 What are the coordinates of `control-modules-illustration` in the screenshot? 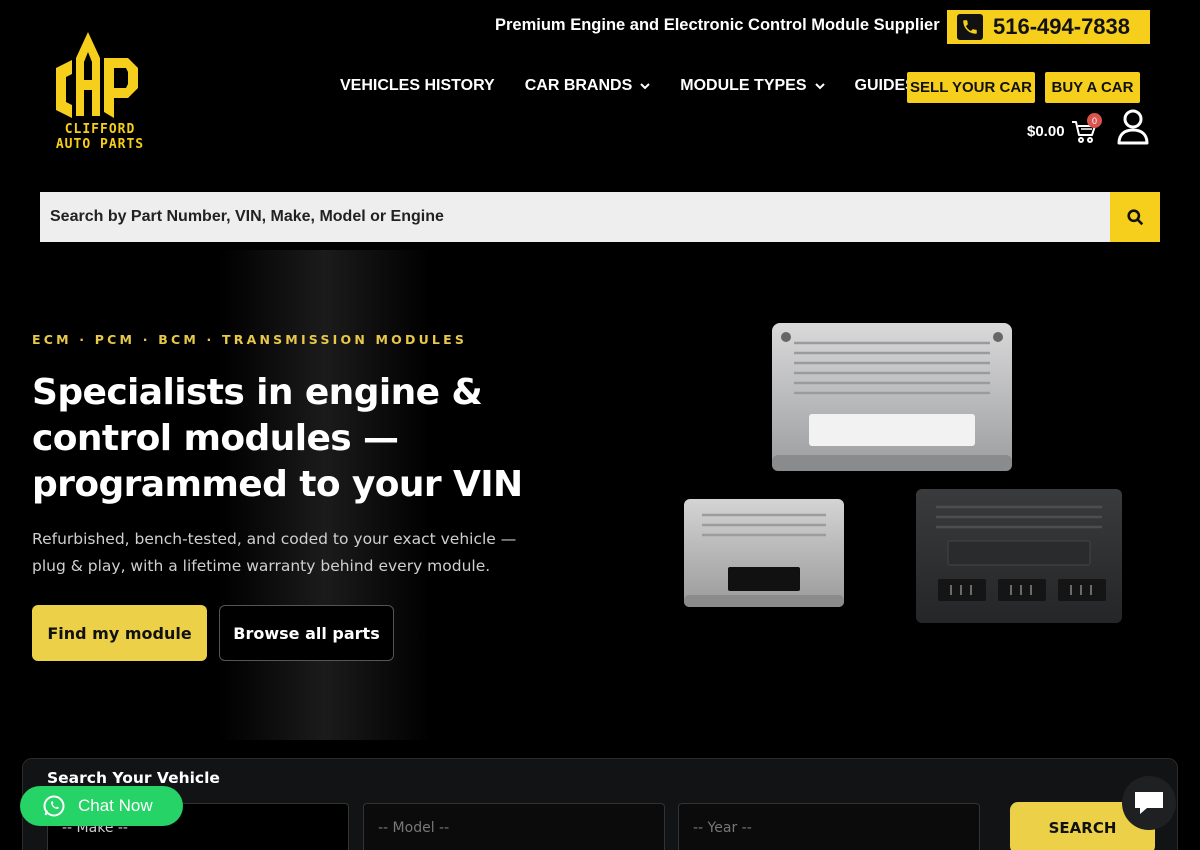 It's located at (903, 473).